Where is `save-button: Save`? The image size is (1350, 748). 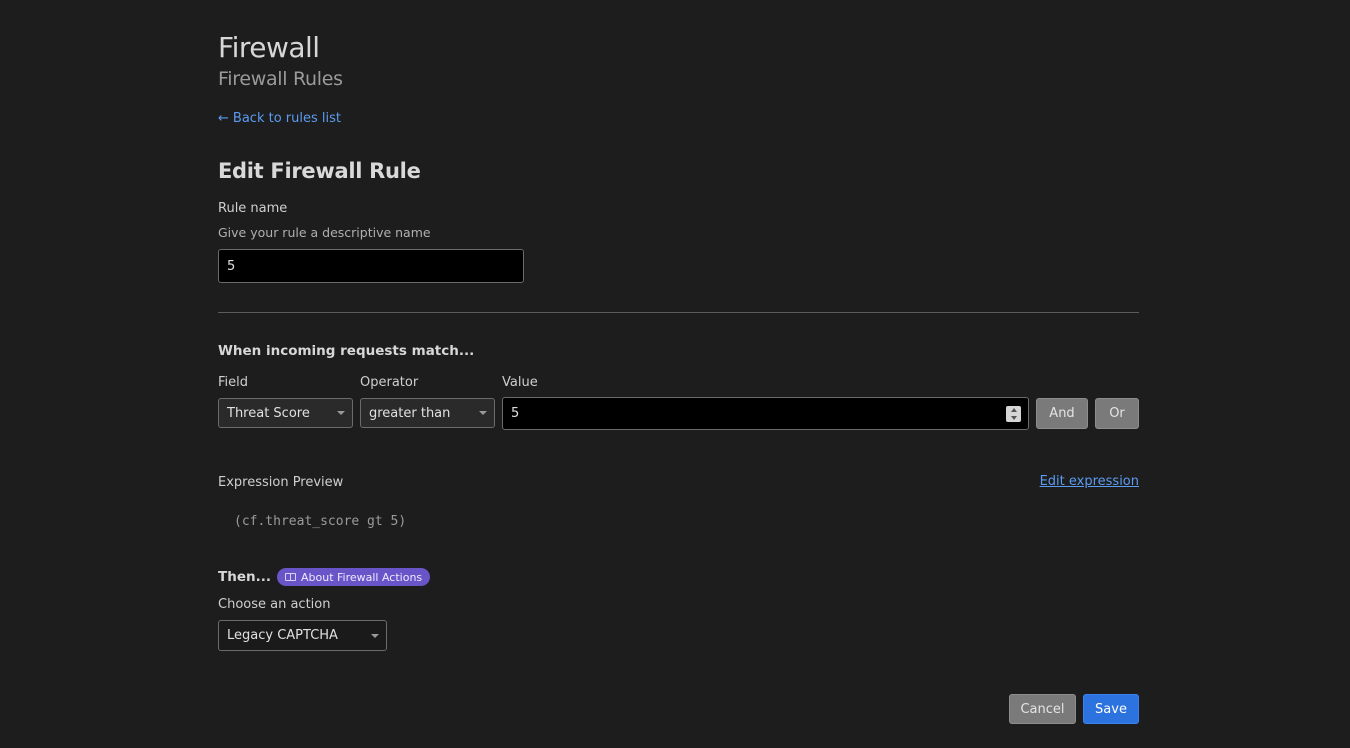 save-button: Save is located at coordinates (1111, 709).